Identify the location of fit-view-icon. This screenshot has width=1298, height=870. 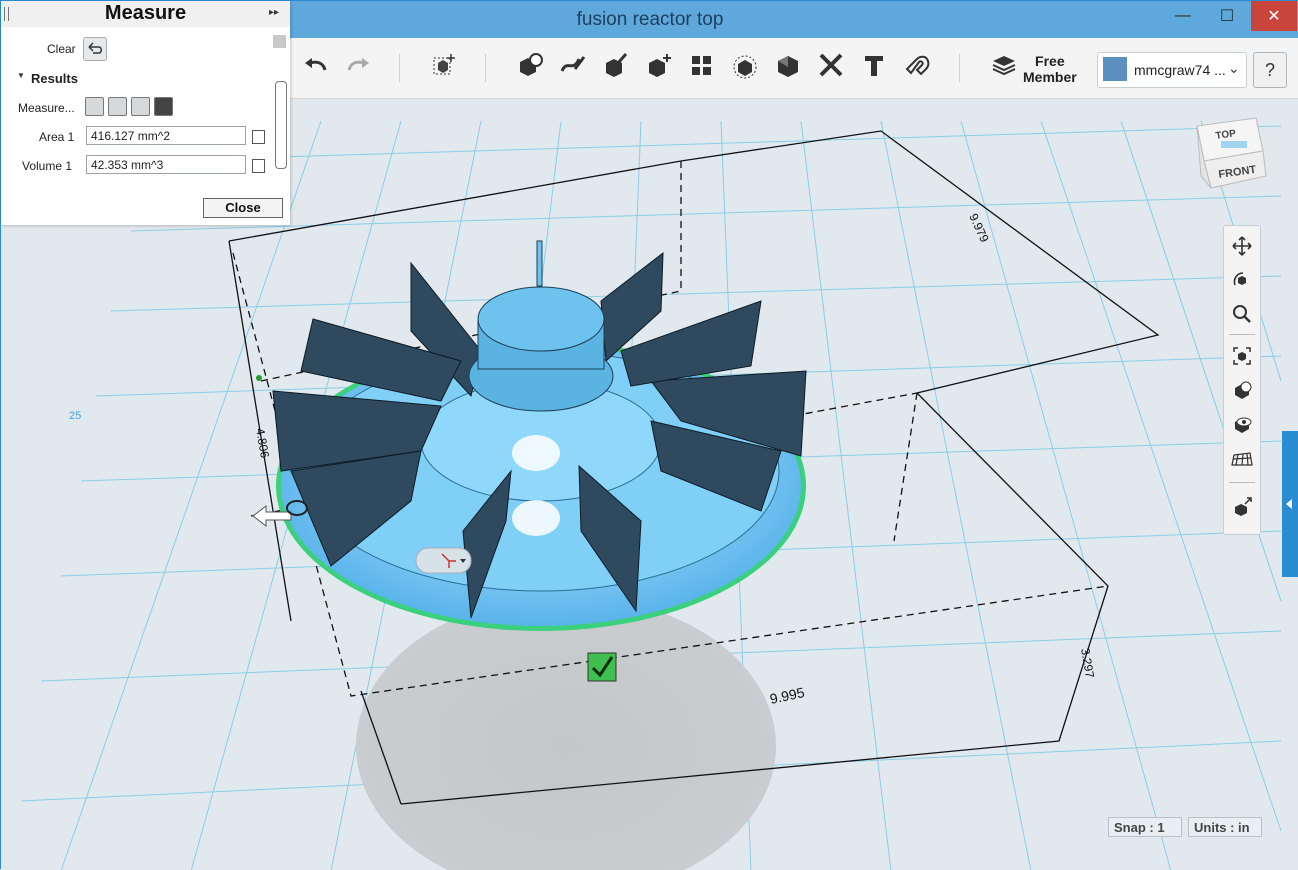
(1242, 356).